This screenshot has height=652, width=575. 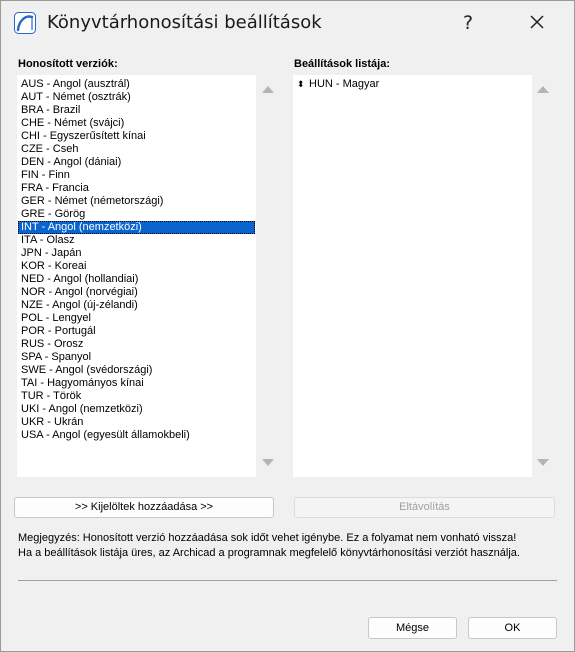 What do you see at coordinates (136, 175) in the screenshot?
I see `list-item: FIN - Finn` at bounding box center [136, 175].